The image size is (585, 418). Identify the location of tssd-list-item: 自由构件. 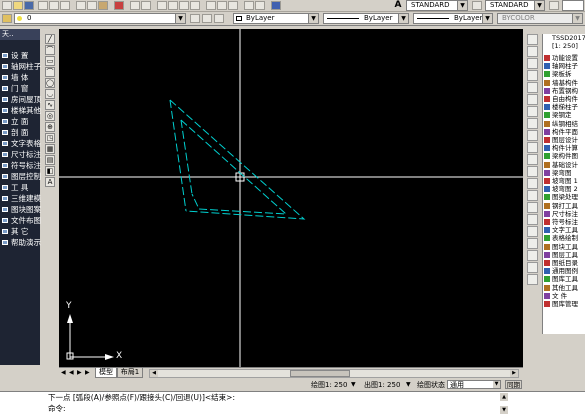
(564, 99).